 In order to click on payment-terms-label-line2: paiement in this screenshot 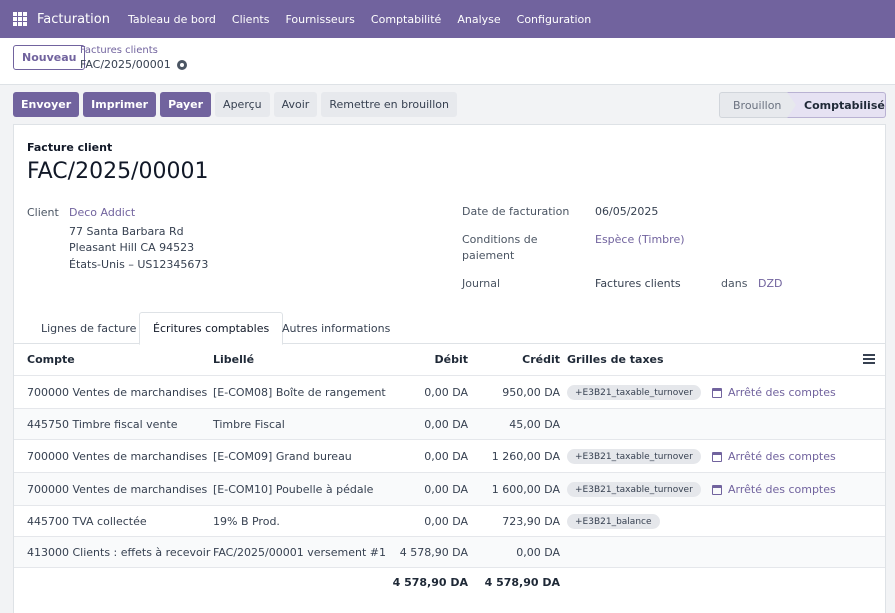, I will do `click(488, 255)`.